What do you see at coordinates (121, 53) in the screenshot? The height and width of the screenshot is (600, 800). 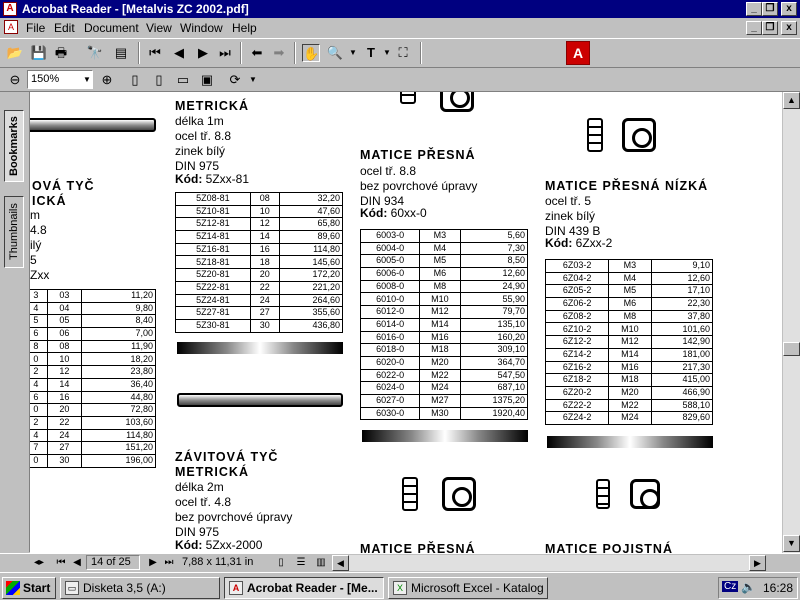 I see `show-hide-navigation-icon: ▤` at bounding box center [121, 53].